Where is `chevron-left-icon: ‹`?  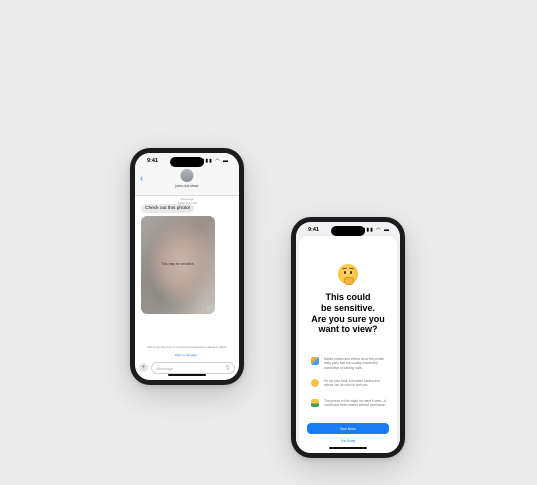
chevron-left-icon: ‹ is located at coordinates (141, 178).